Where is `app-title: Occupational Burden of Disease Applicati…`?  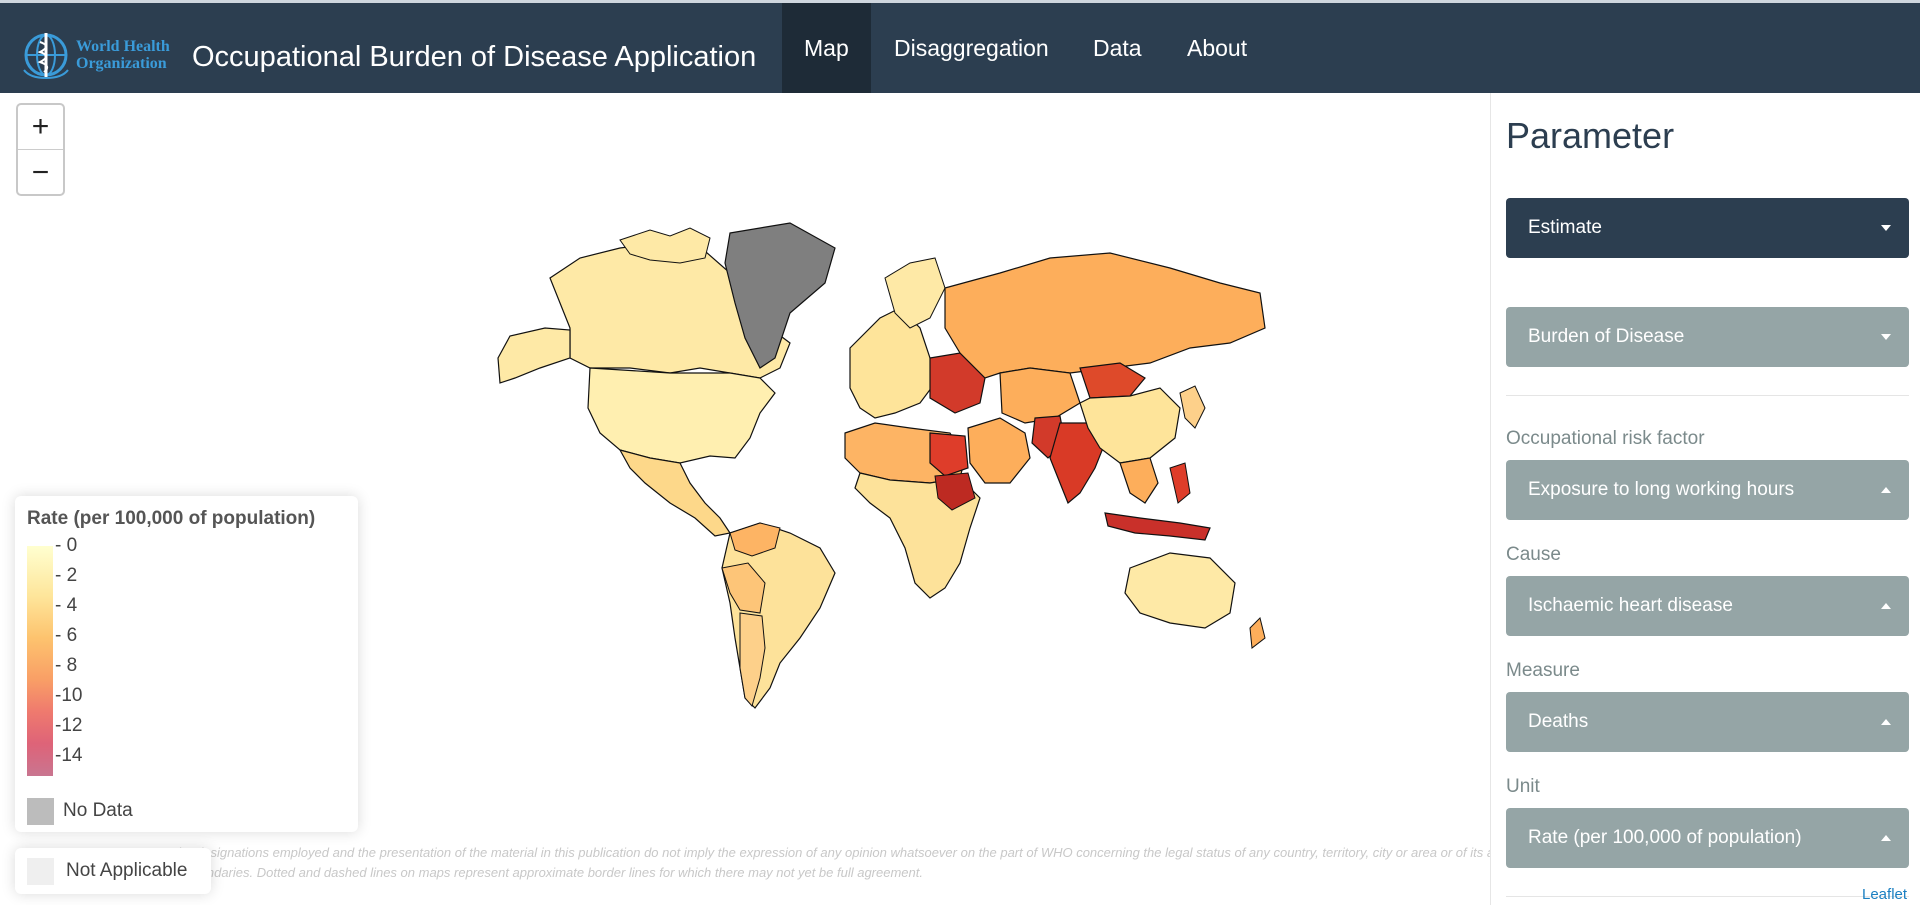
app-title: Occupational Burden of Disease Applicati… is located at coordinates (474, 57).